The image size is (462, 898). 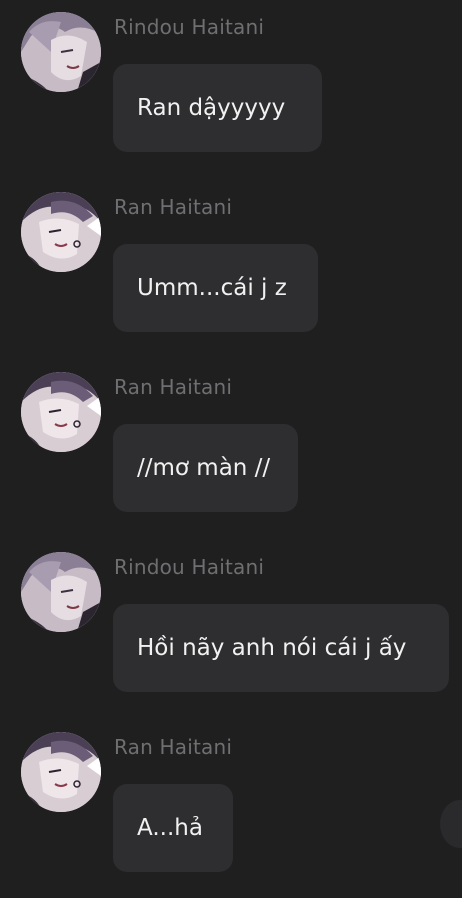 I want to click on message-bubble: Ran dậyyyyy, so click(x=217, y=108).